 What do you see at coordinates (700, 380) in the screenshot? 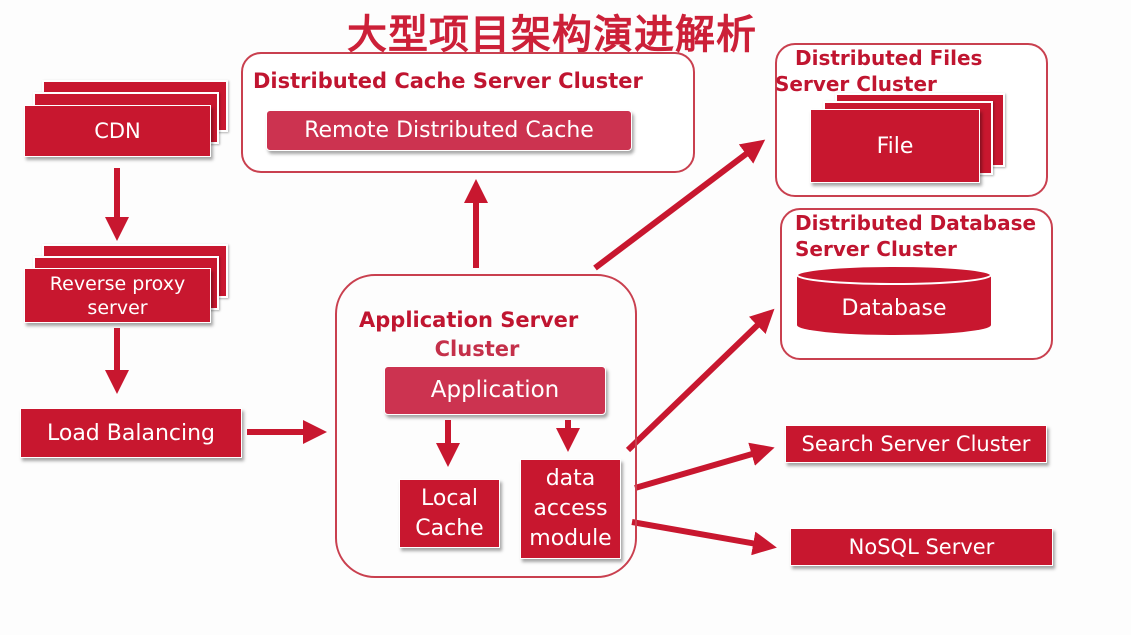
I see `arrow-dam-to-db` at bounding box center [700, 380].